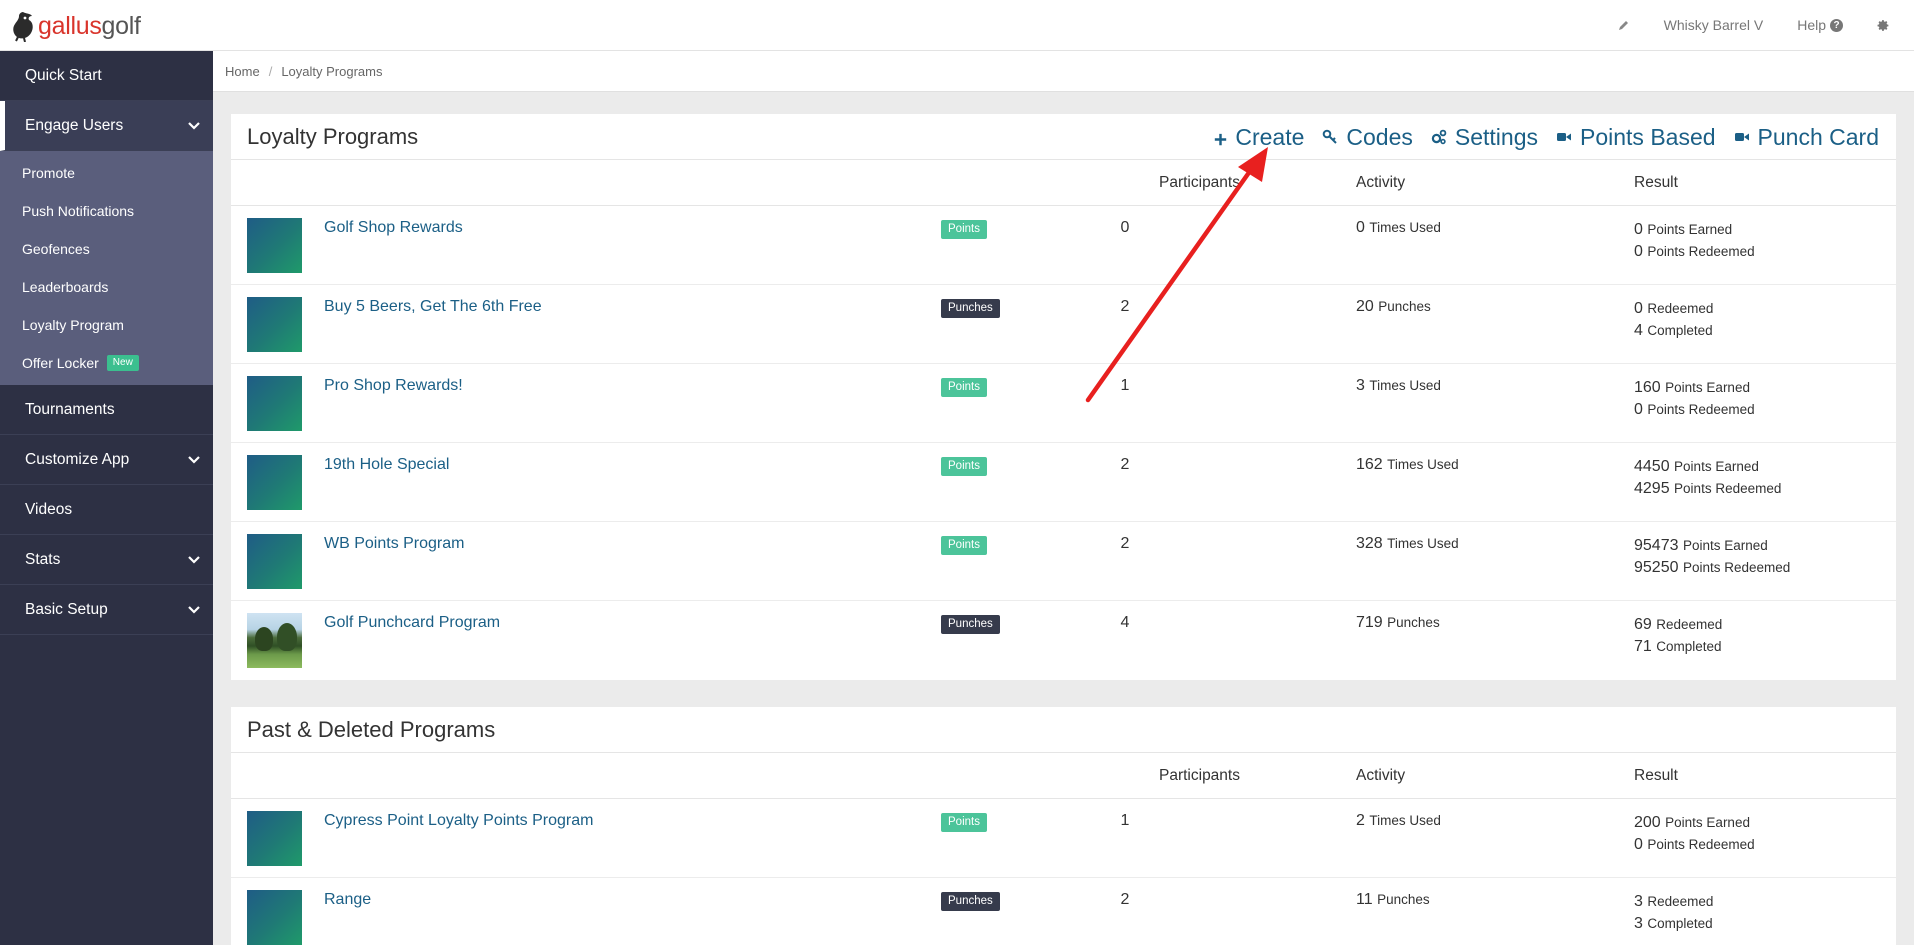 The width and height of the screenshot is (1914, 945). I want to click on program-name-link: Cypress Point Loyalty Points Program, so click(458, 821).